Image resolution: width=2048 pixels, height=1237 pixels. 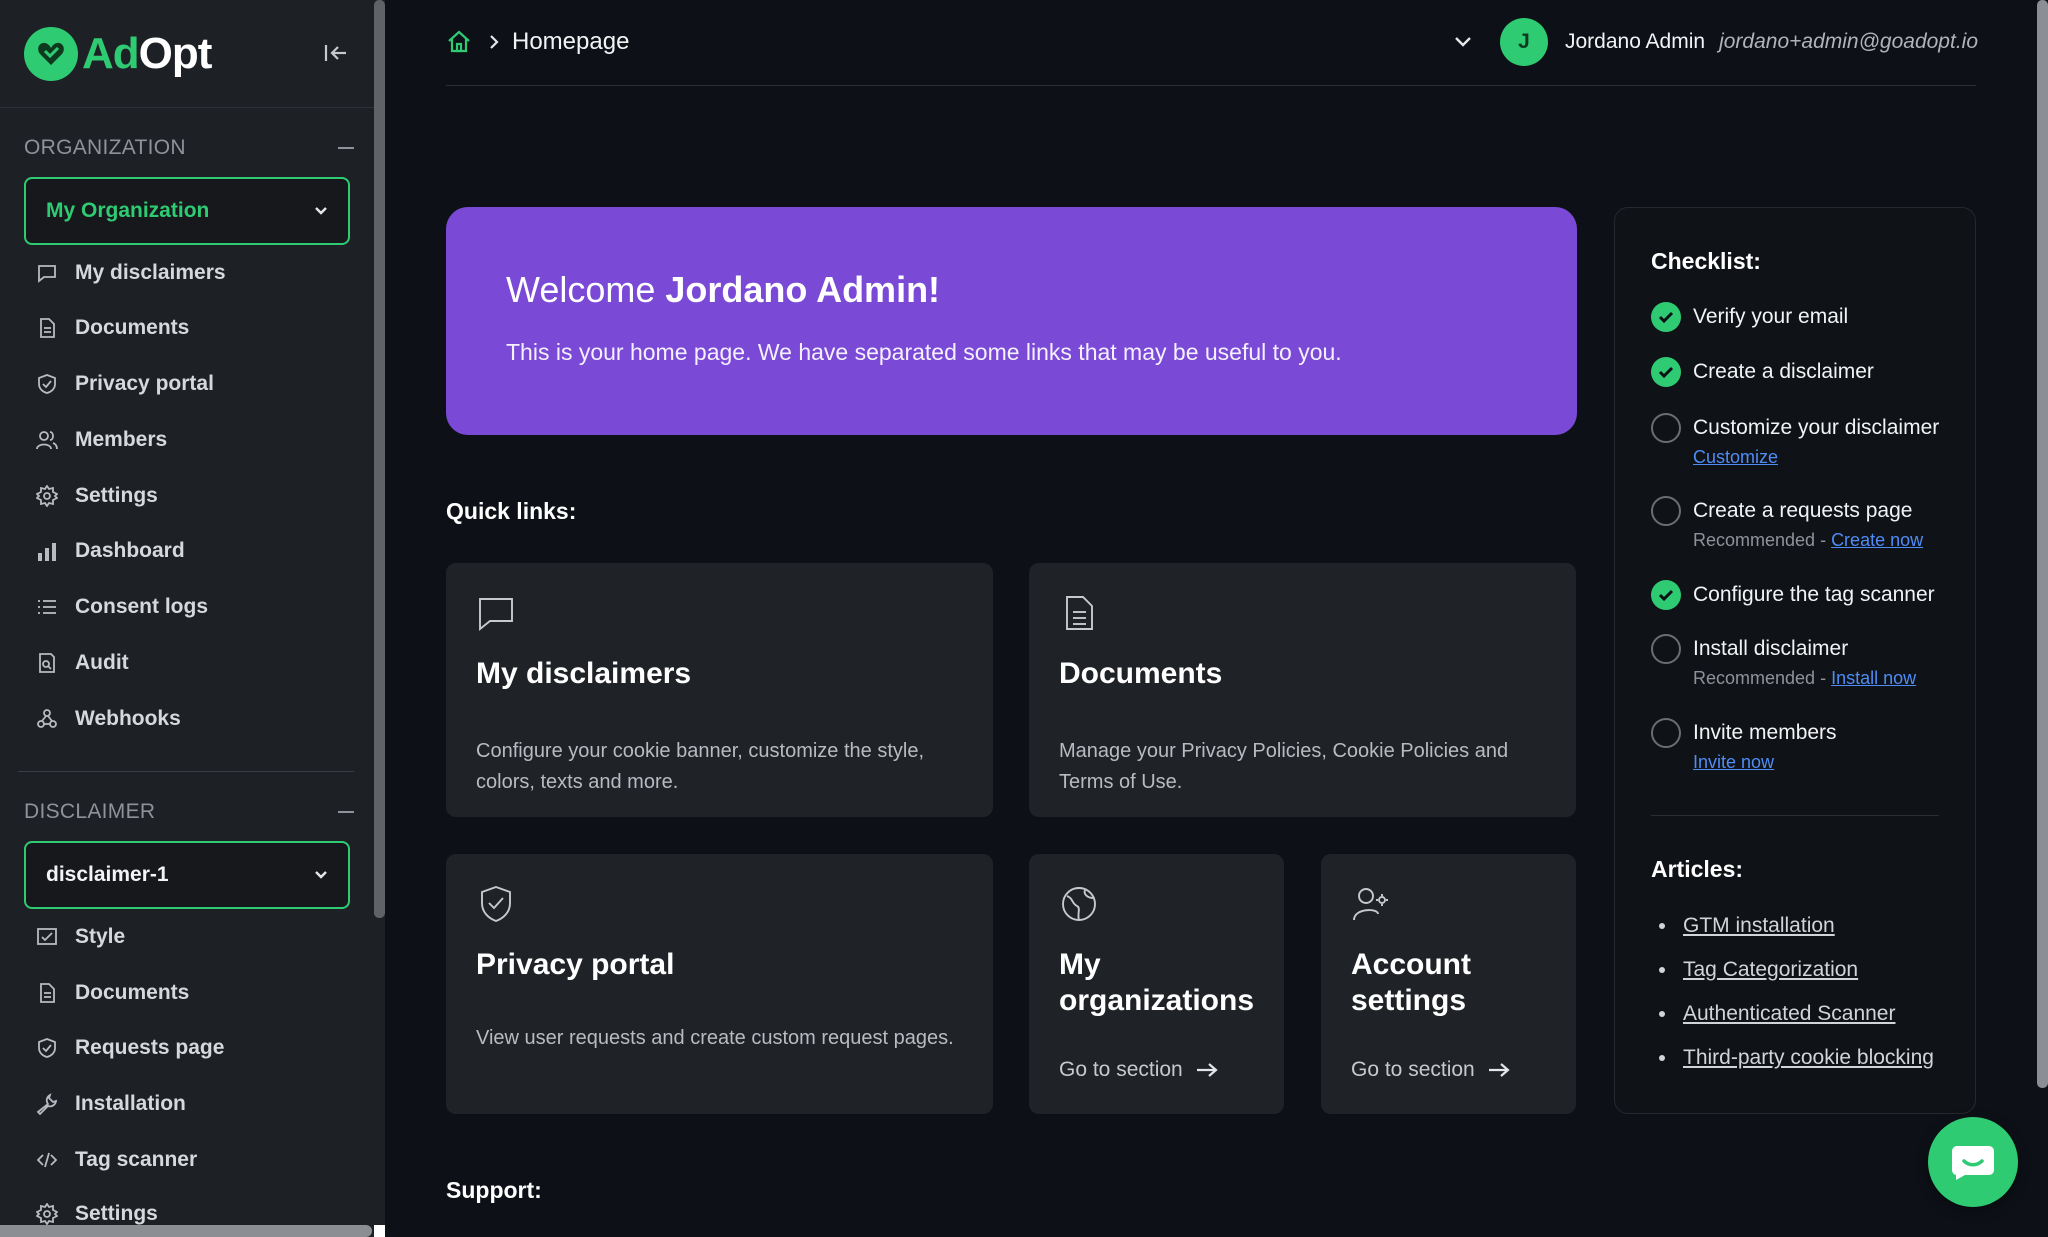 What do you see at coordinates (47, 1104) in the screenshot?
I see `wrench-icon` at bounding box center [47, 1104].